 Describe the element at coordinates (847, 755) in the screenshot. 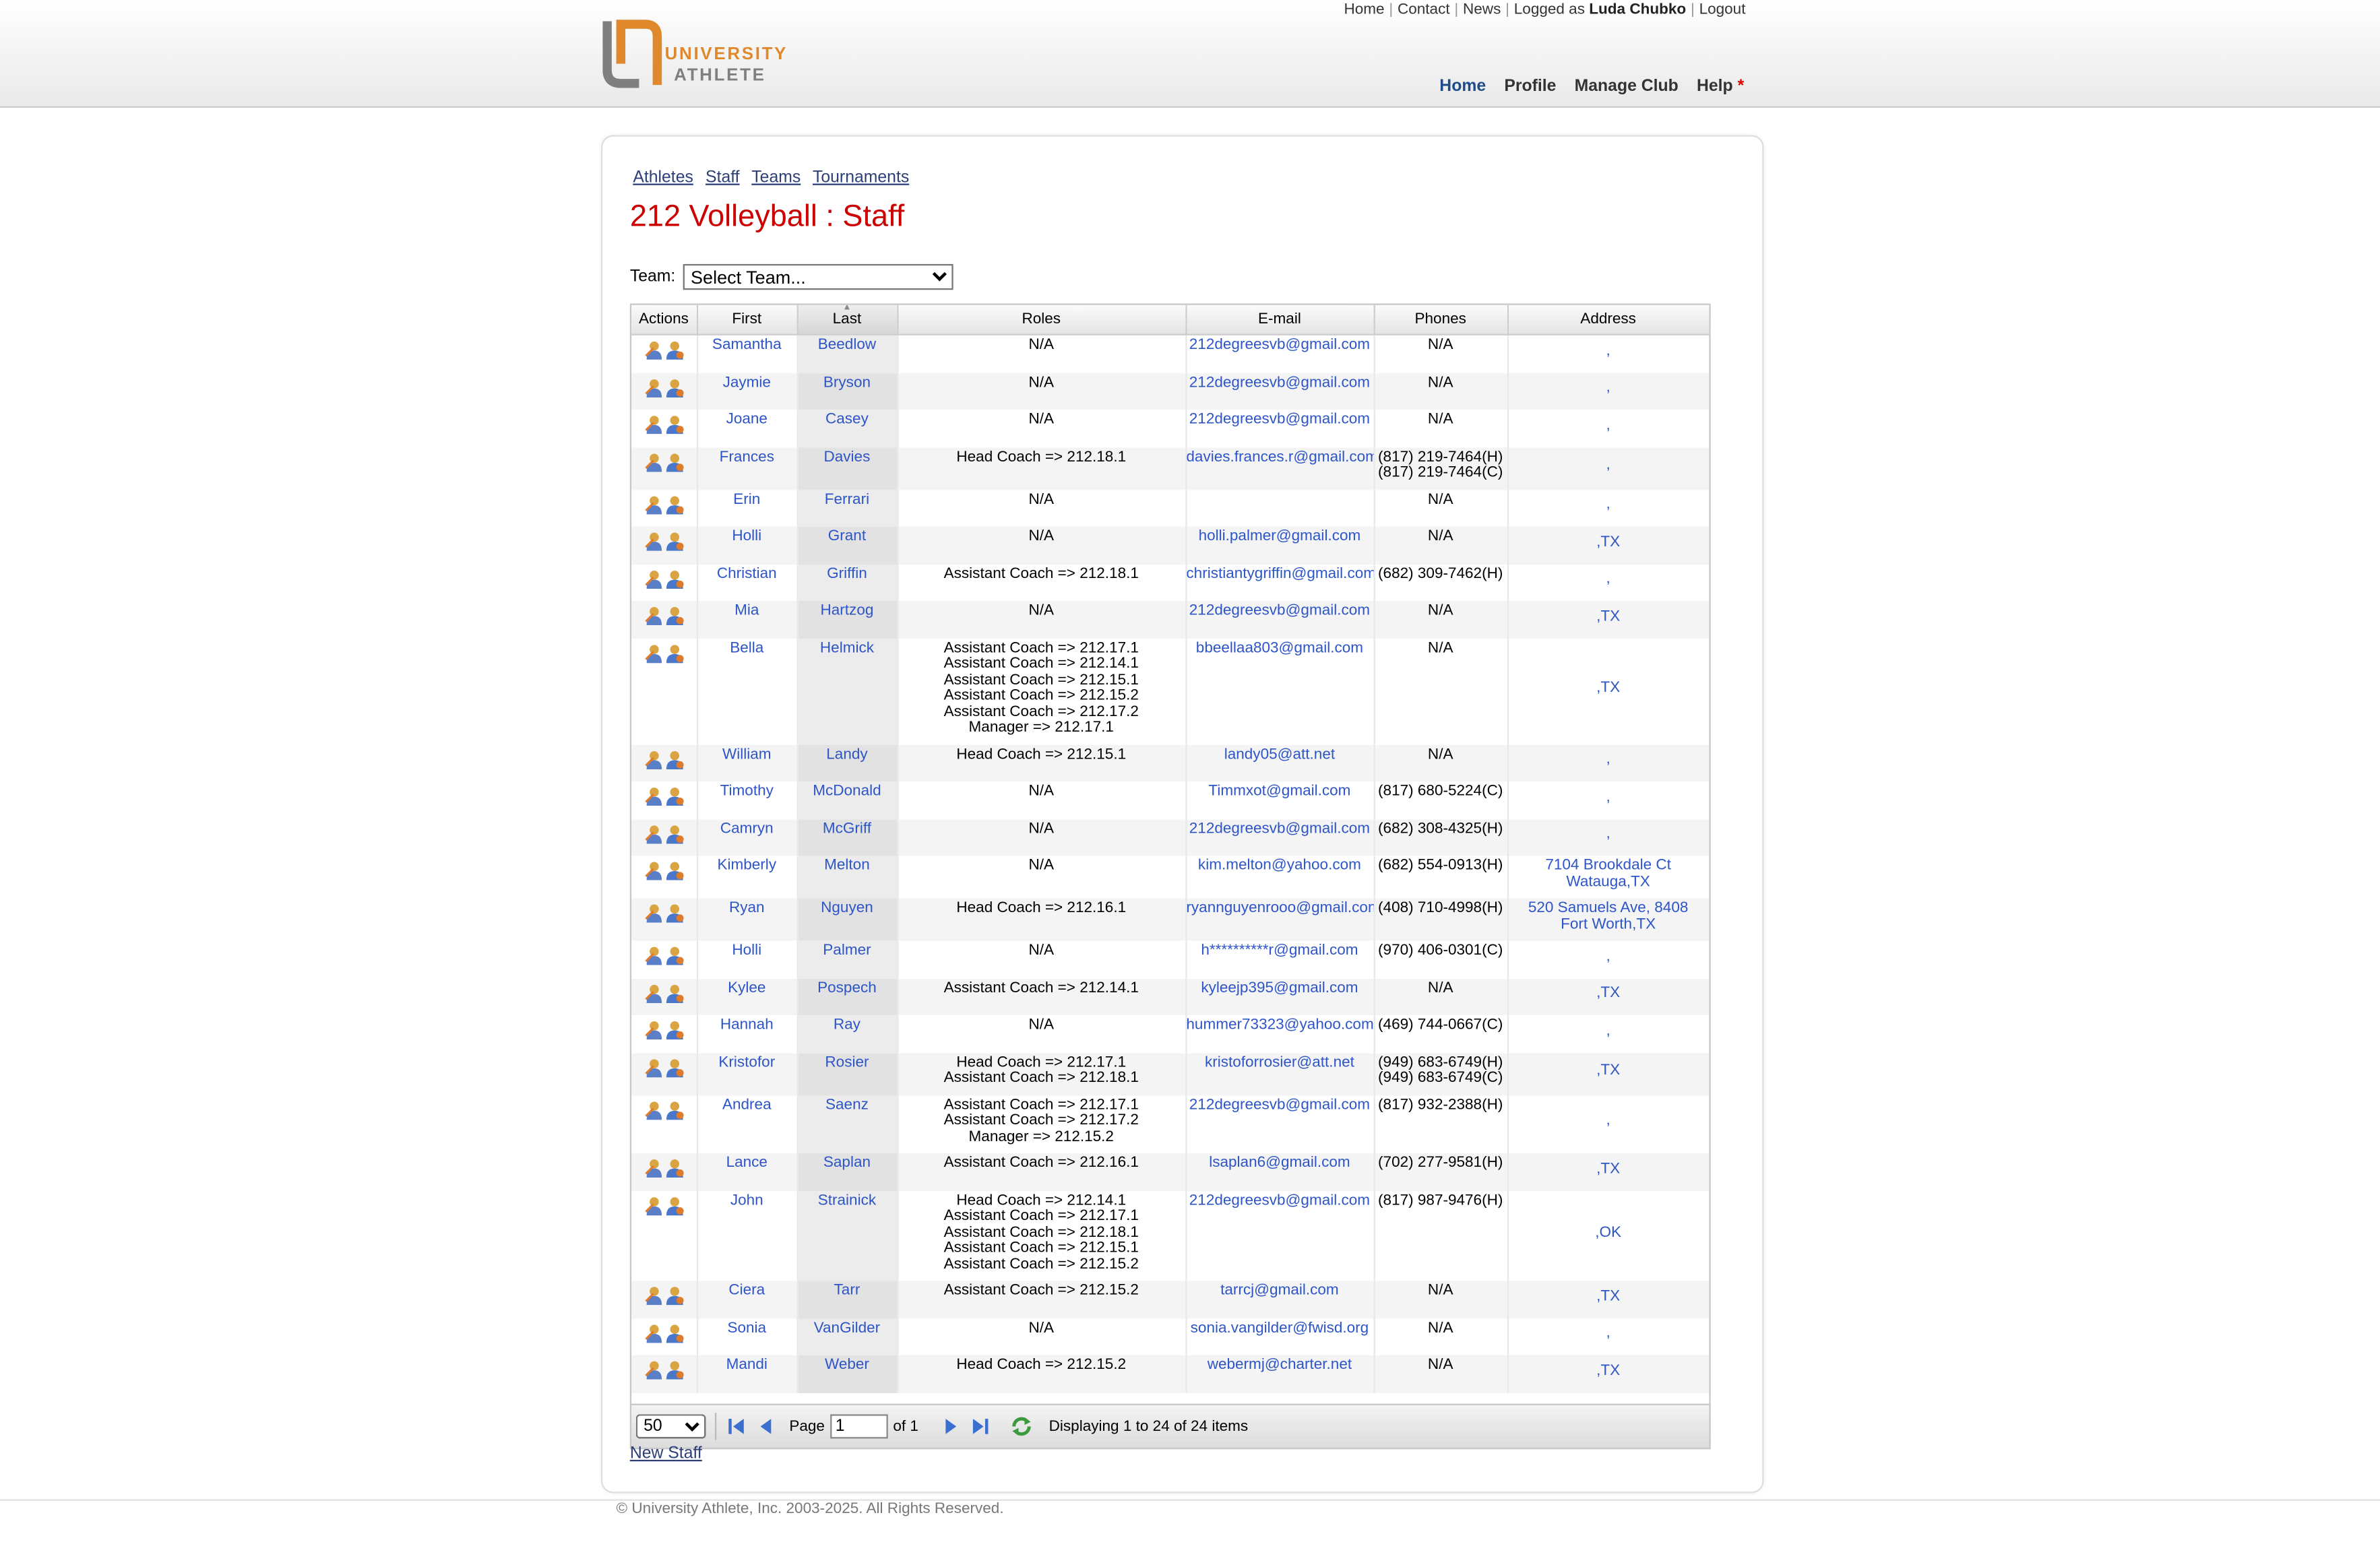

I see `last-name-link: Landy` at that location.